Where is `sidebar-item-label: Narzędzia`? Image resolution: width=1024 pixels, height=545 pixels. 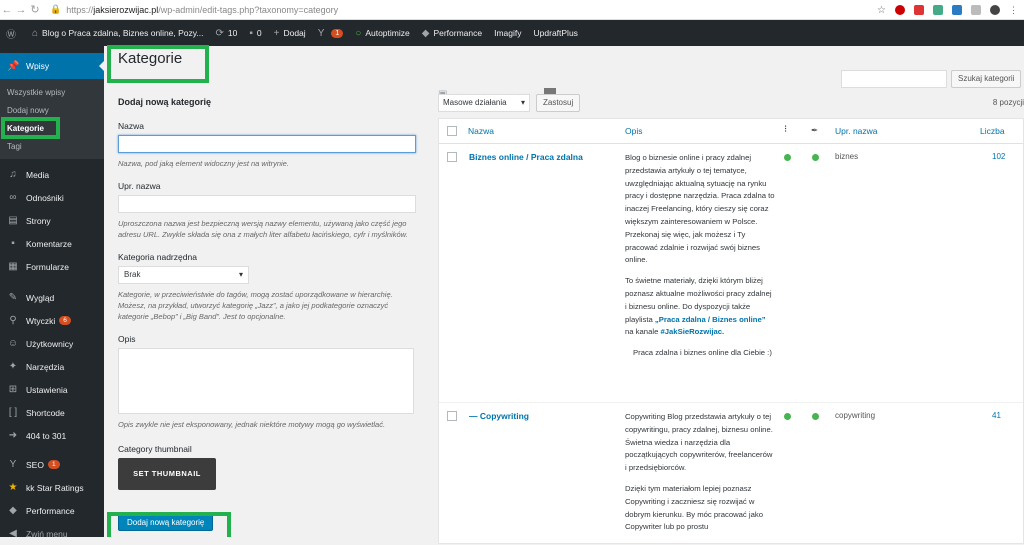 sidebar-item-label: Narzędzia is located at coordinates (45, 366).